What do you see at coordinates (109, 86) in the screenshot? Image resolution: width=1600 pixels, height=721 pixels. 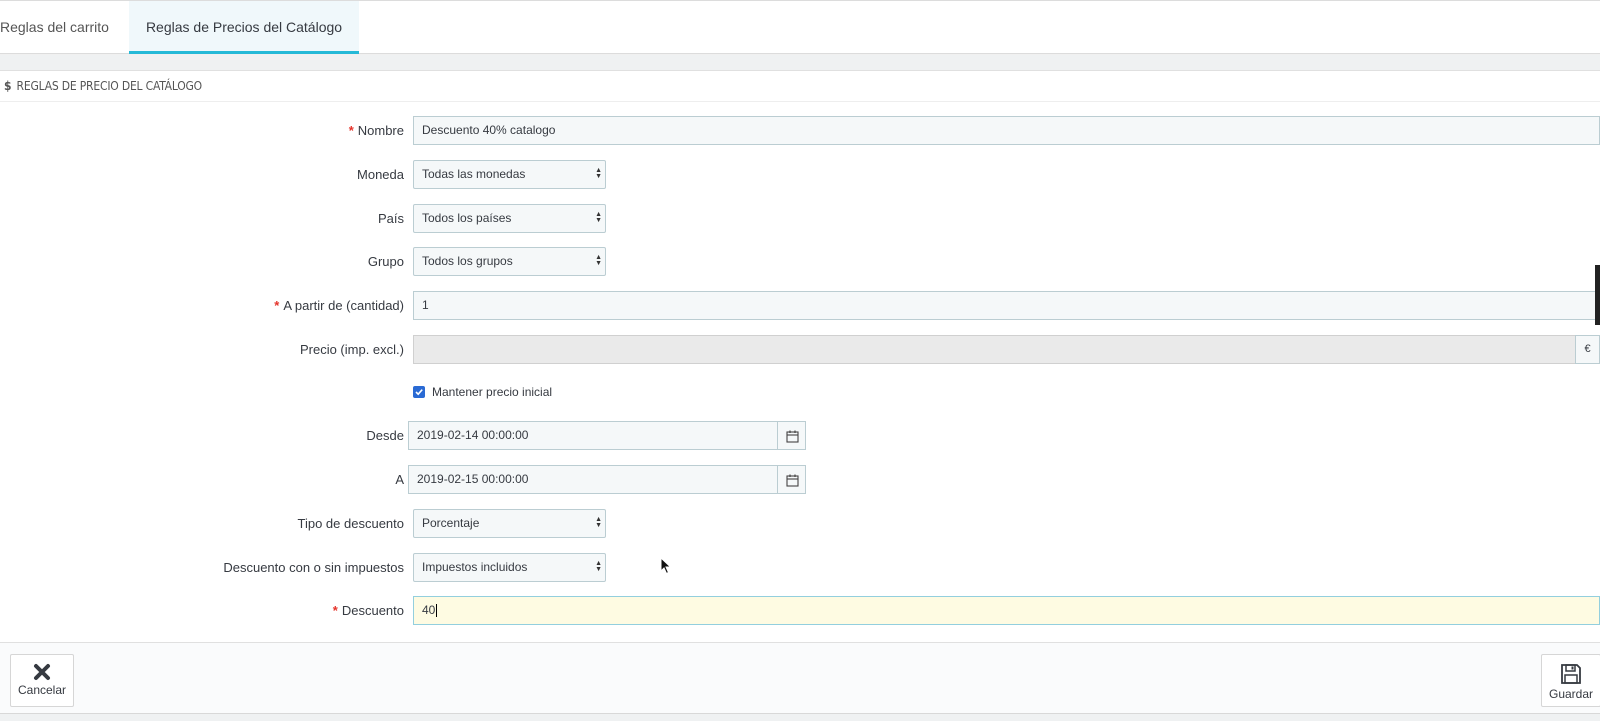 I see `panel-title: Reglas de precio del catálogo` at bounding box center [109, 86].